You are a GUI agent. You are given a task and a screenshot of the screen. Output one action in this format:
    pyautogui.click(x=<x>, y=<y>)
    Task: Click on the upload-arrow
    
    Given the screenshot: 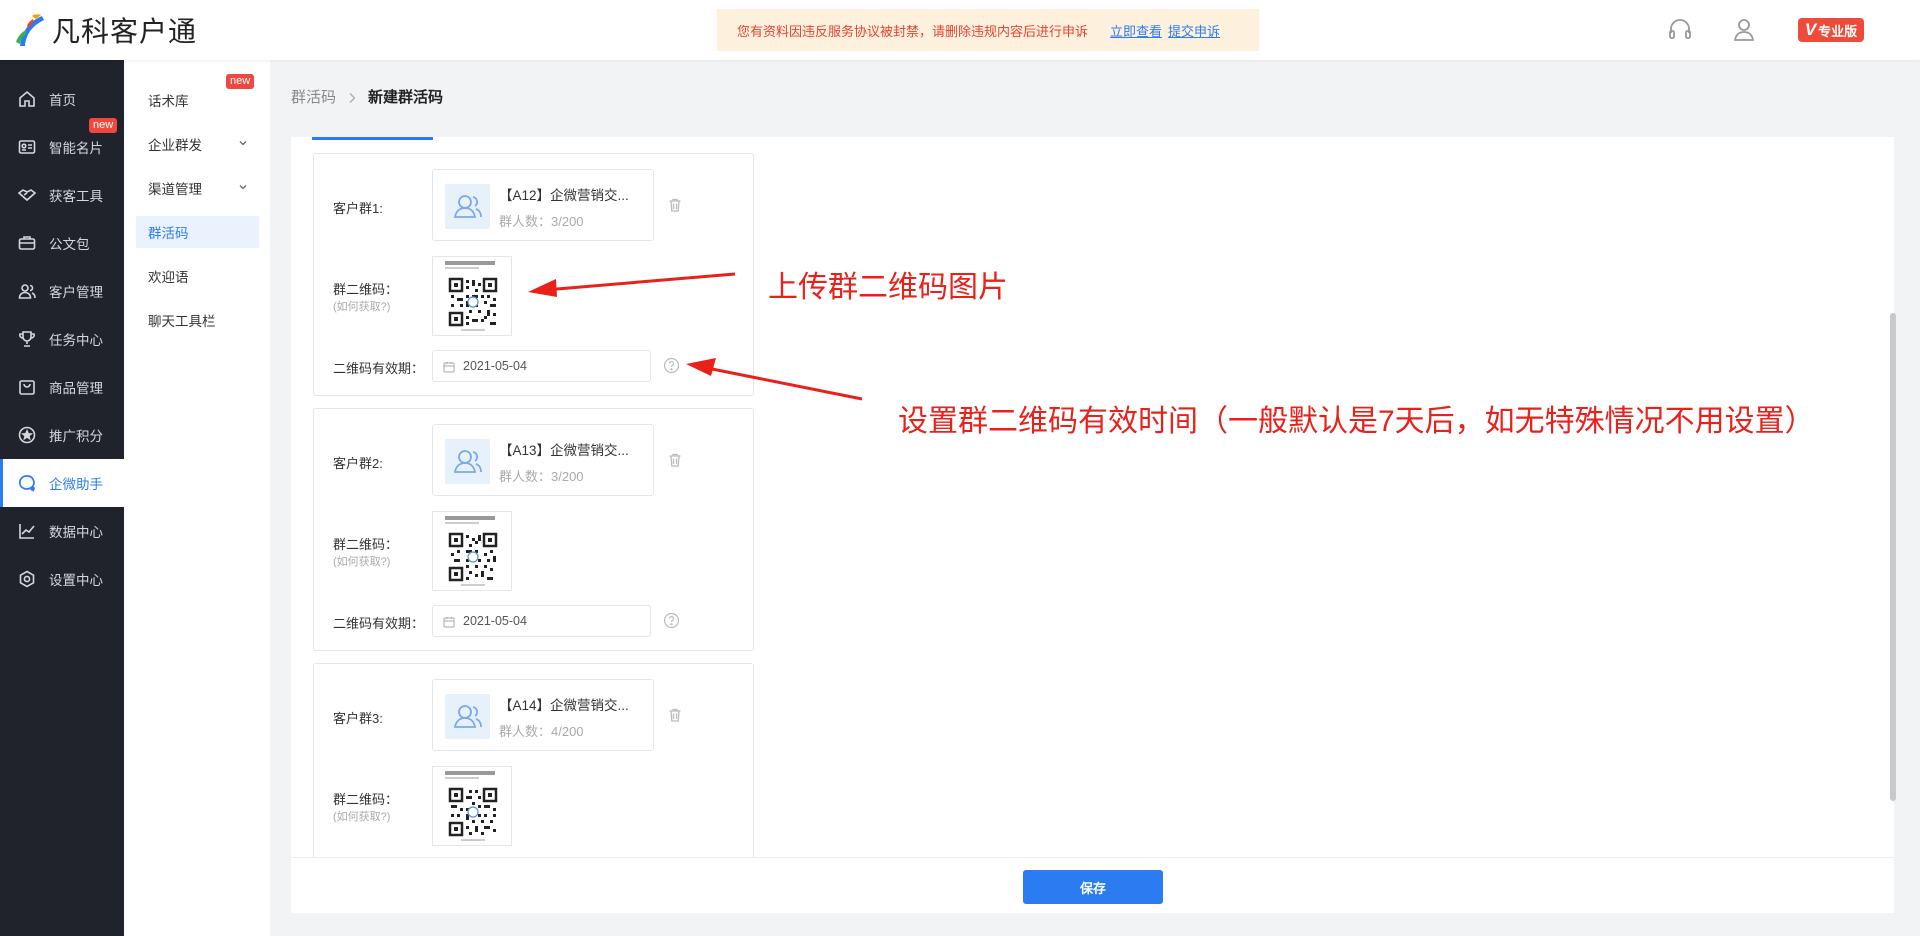 What is the action you would take?
    pyautogui.click(x=632, y=284)
    